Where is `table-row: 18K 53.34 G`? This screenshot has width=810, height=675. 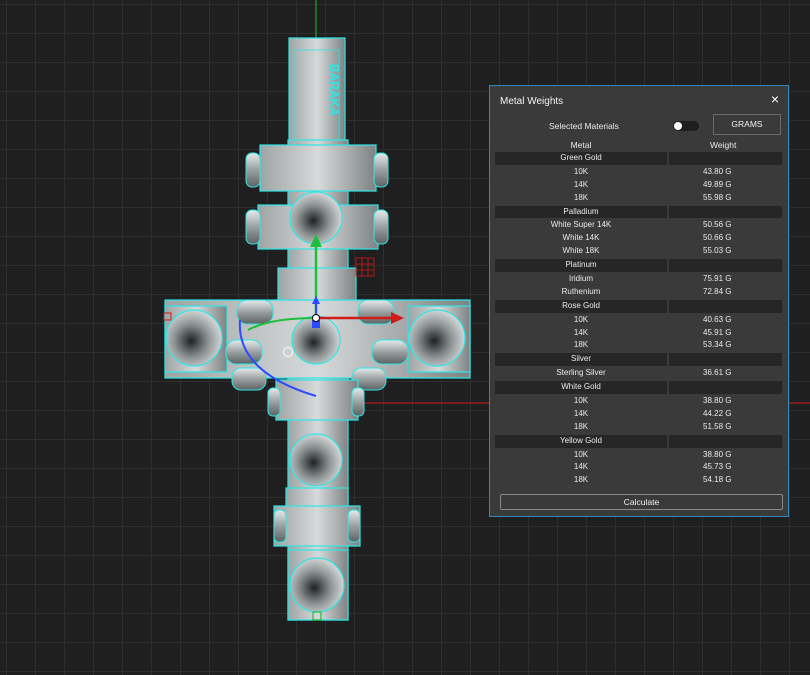
table-row: 18K 53.34 G is located at coordinates (638, 345).